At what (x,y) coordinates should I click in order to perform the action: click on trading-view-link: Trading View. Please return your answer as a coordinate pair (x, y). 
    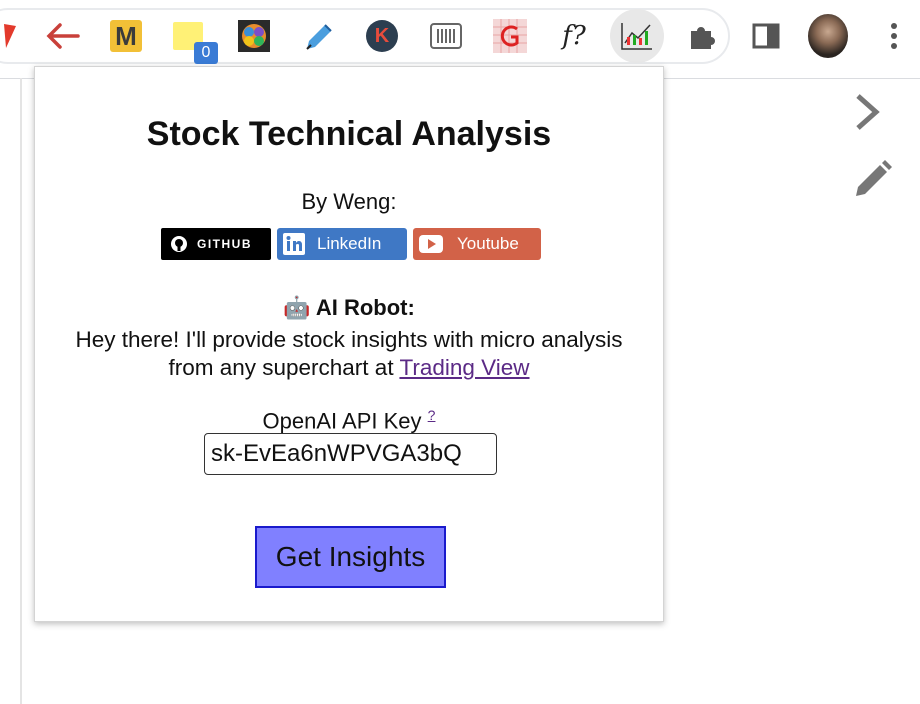
    Looking at the image, I should click on (464, 367).